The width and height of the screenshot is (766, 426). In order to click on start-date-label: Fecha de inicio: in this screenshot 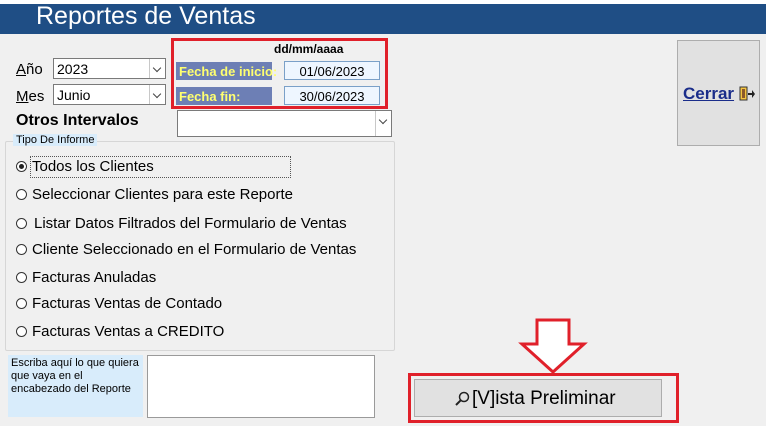, I will do `click(226, 71)`.